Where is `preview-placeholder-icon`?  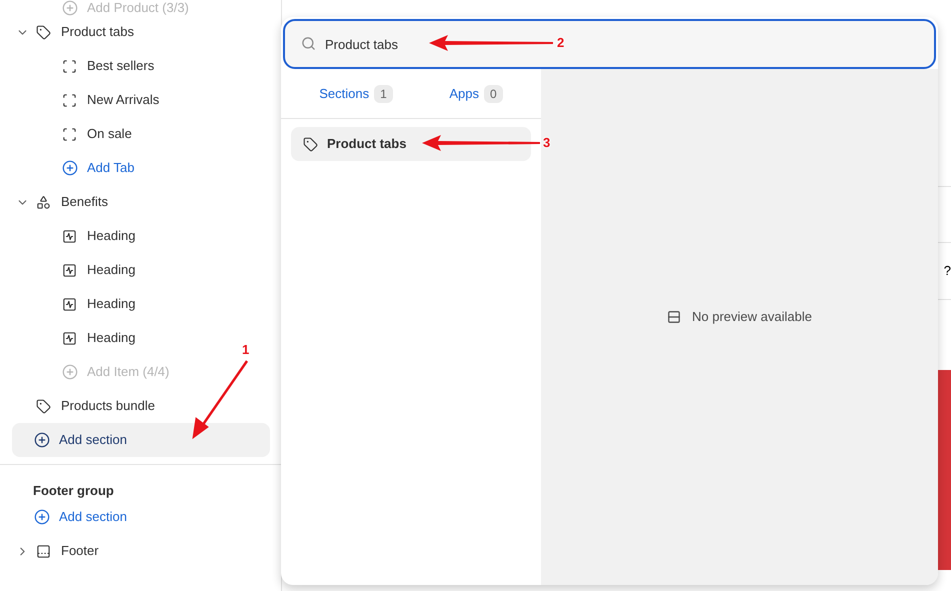 preview-placeholder-icon is located at coordinates (674, 317).